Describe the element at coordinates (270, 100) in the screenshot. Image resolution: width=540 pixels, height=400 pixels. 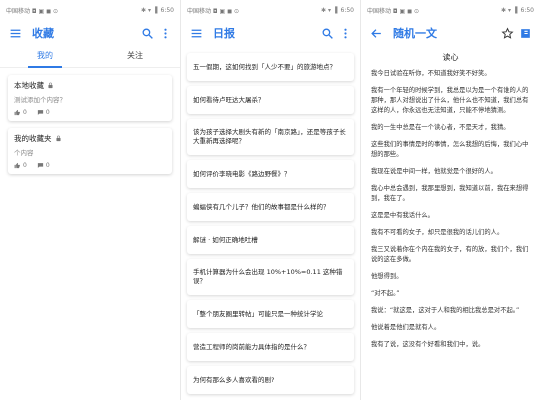
I see `daily-item: 如何看待卢旺达大屠杀？` at that location.